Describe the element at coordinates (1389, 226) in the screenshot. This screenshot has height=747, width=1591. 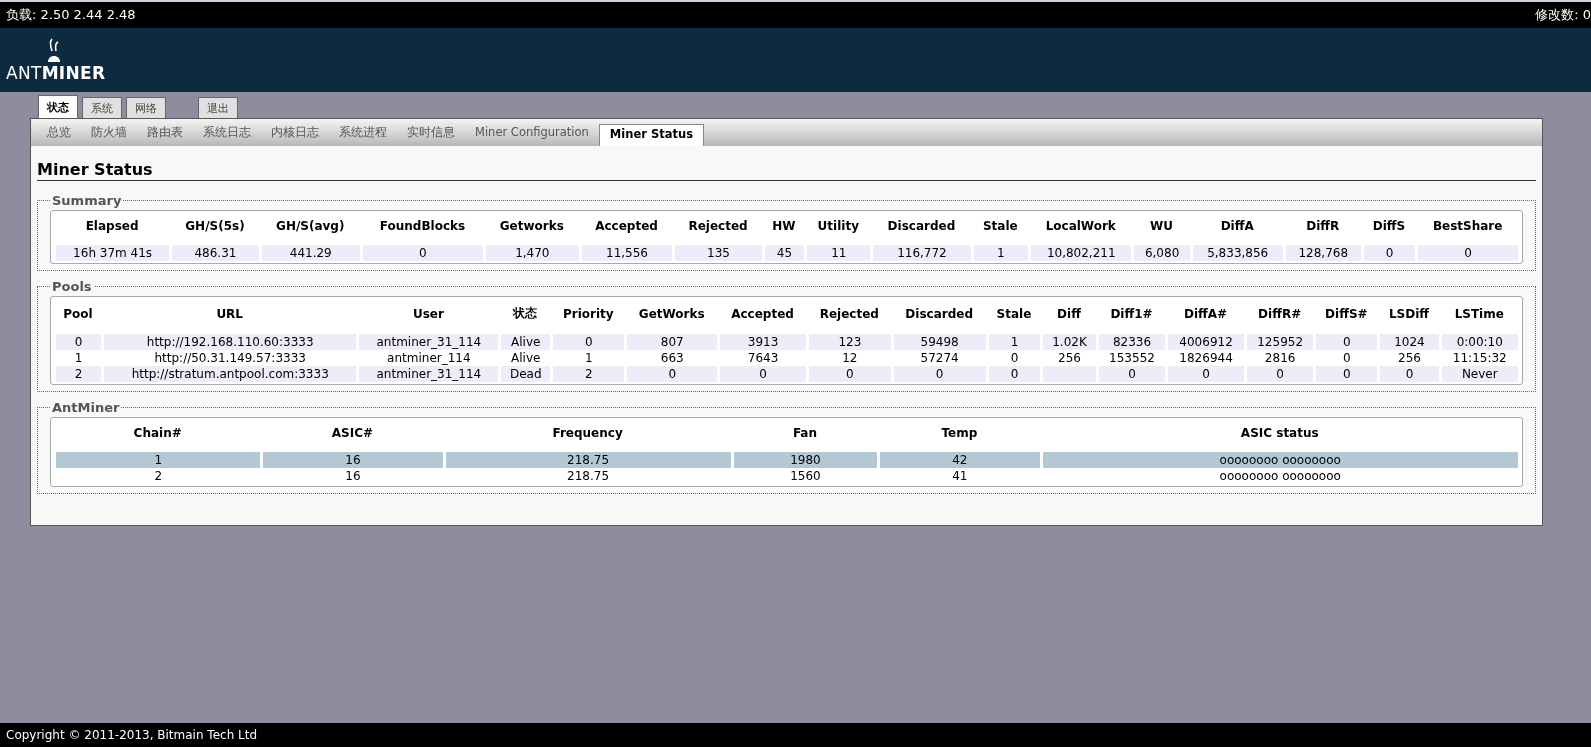
I see `column-header: DiffS` at that location.